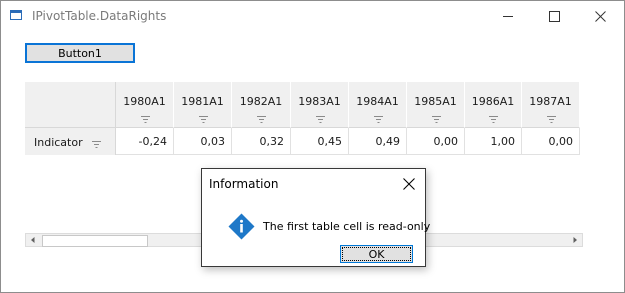 The image size is (625, 293). I want to click on scroll-left-button, so click(33, 240).